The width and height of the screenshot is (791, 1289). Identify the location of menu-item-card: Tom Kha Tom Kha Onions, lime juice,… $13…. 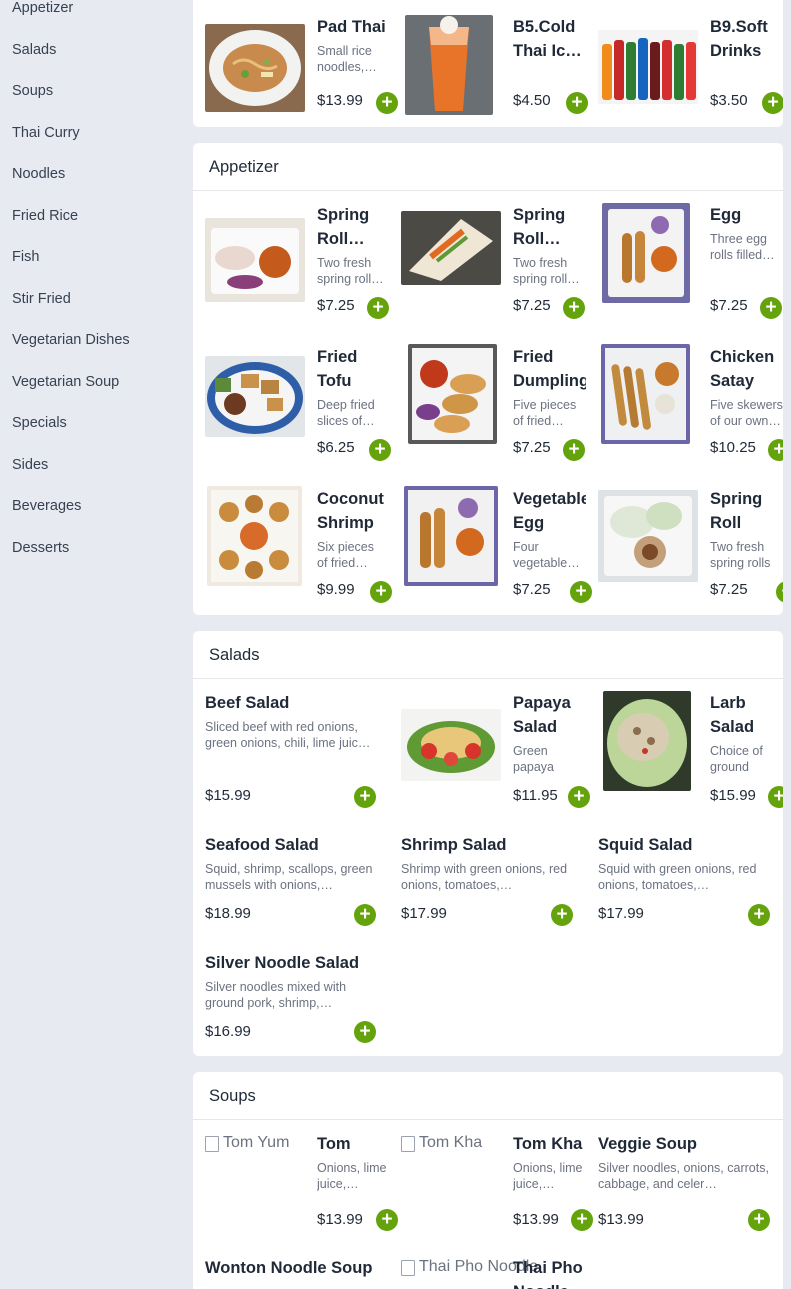
(491, 1182).